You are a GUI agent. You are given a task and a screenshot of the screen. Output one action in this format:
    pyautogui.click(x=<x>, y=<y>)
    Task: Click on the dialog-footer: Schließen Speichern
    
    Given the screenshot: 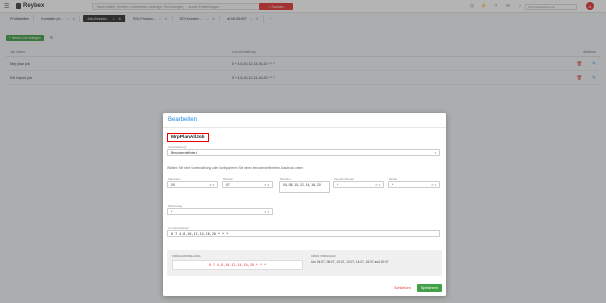 What is the action you would take?
    pyautogui.click(x=418, y=288)
    